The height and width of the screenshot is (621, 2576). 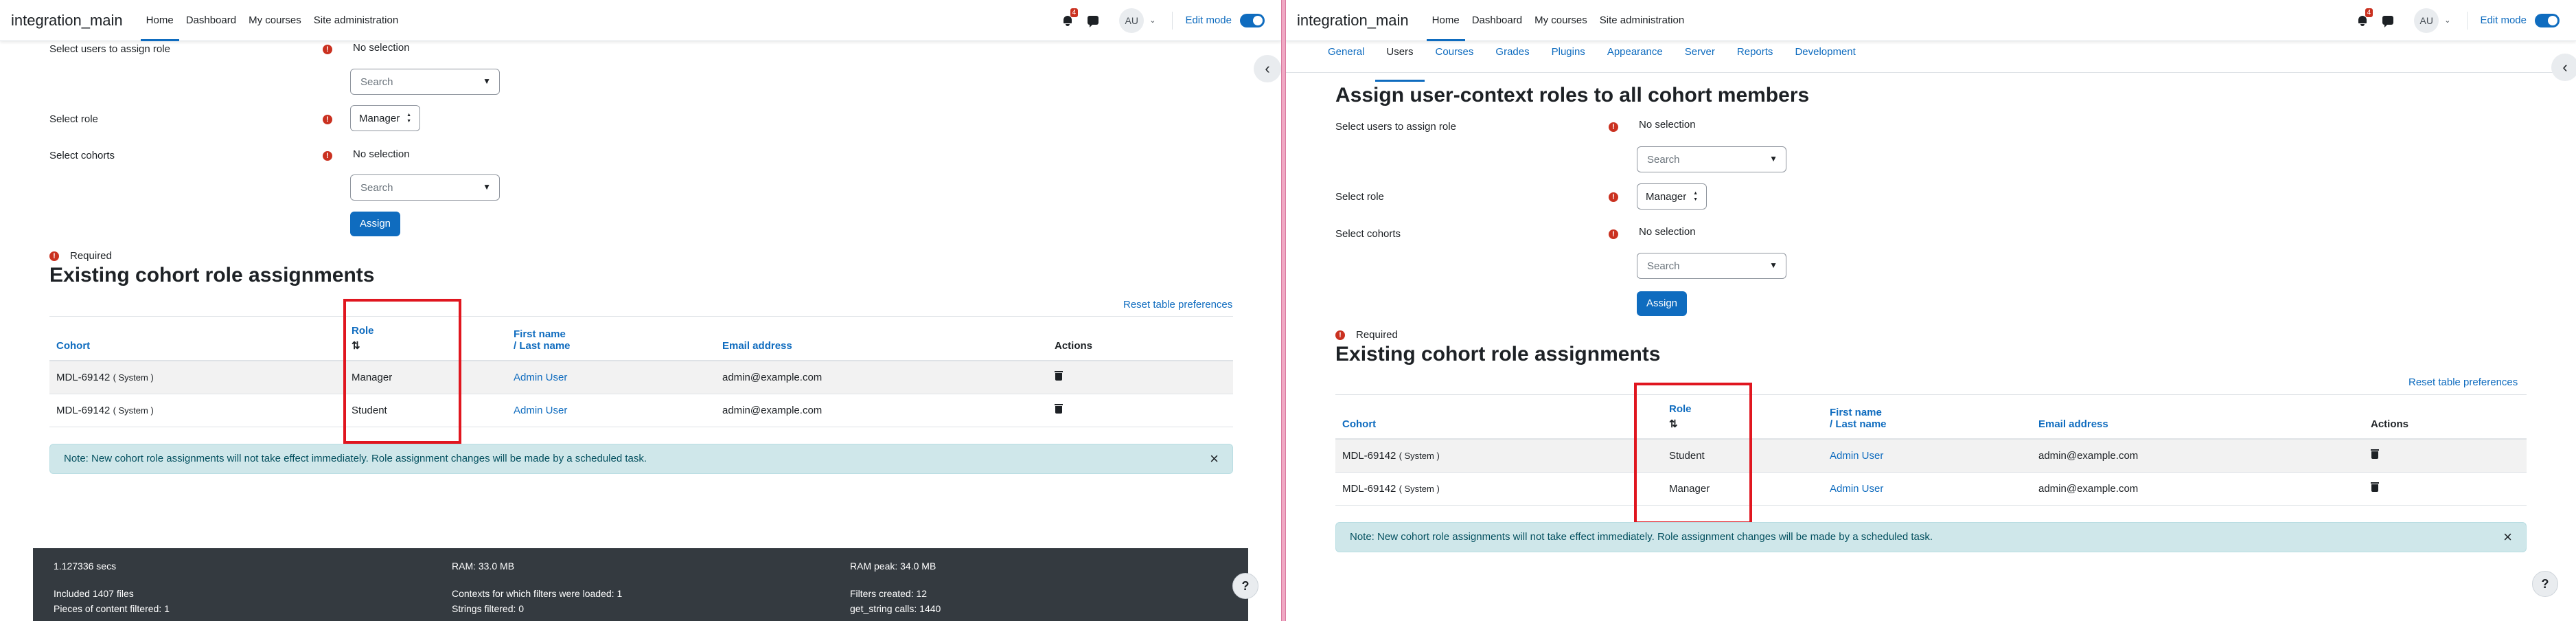 What do you see at coordinates (1700, 56) in the screenshot?
I see `tab-server: Server` at bounding box center [1700, 56].